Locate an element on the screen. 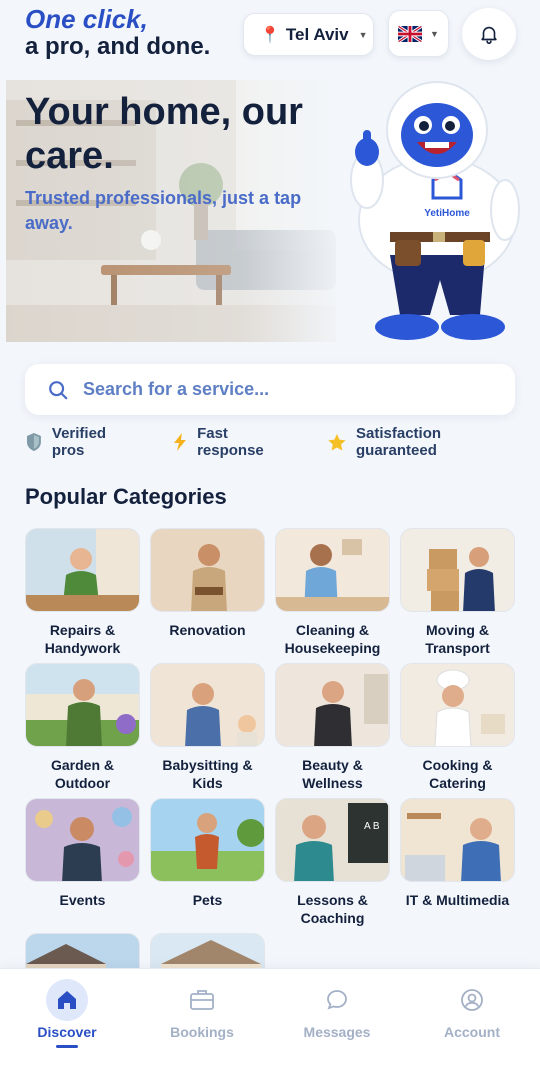 The height and width of the screenshot is (1080, 540). category-cleaning: Cleaning & Housekeeping is located at coordinates (332, 592).